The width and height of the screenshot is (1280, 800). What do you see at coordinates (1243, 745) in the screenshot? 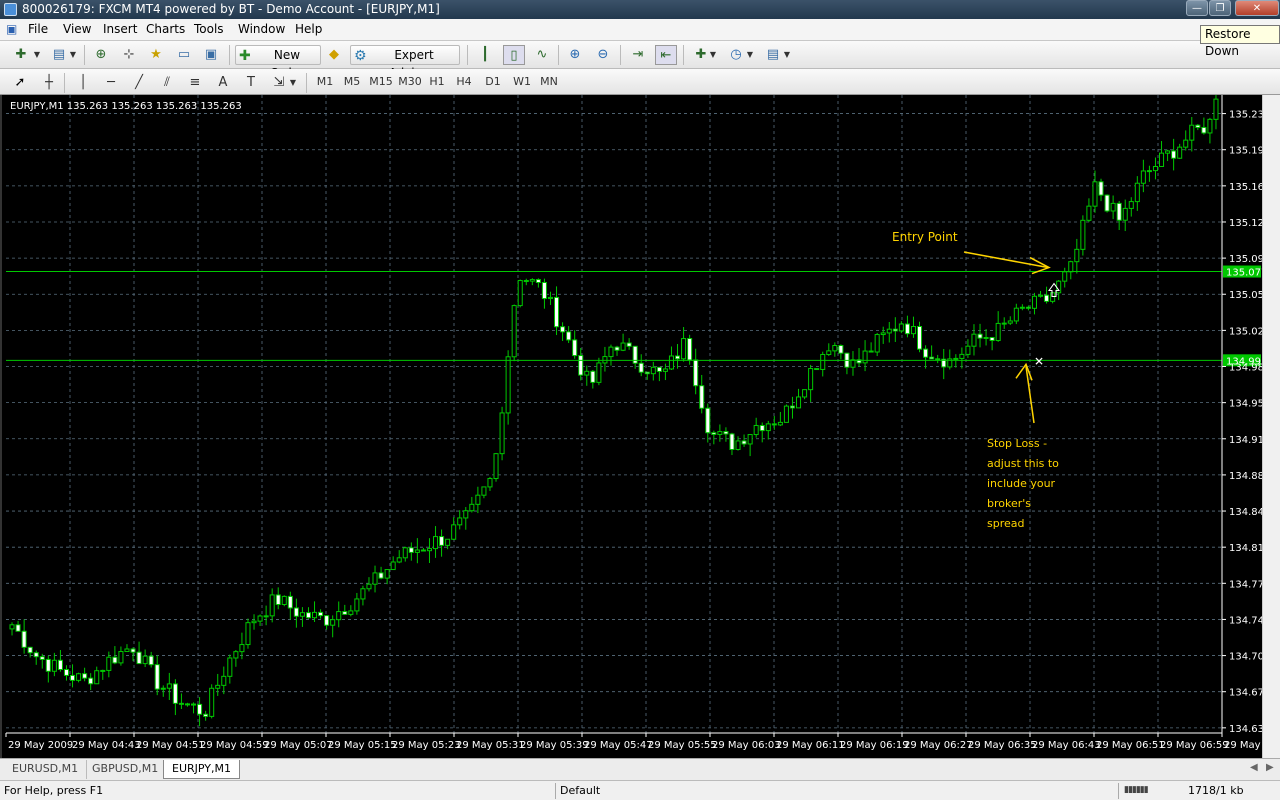
I see `x-tick-label: 29 May 07:0` at bounding box center [1243, 745].